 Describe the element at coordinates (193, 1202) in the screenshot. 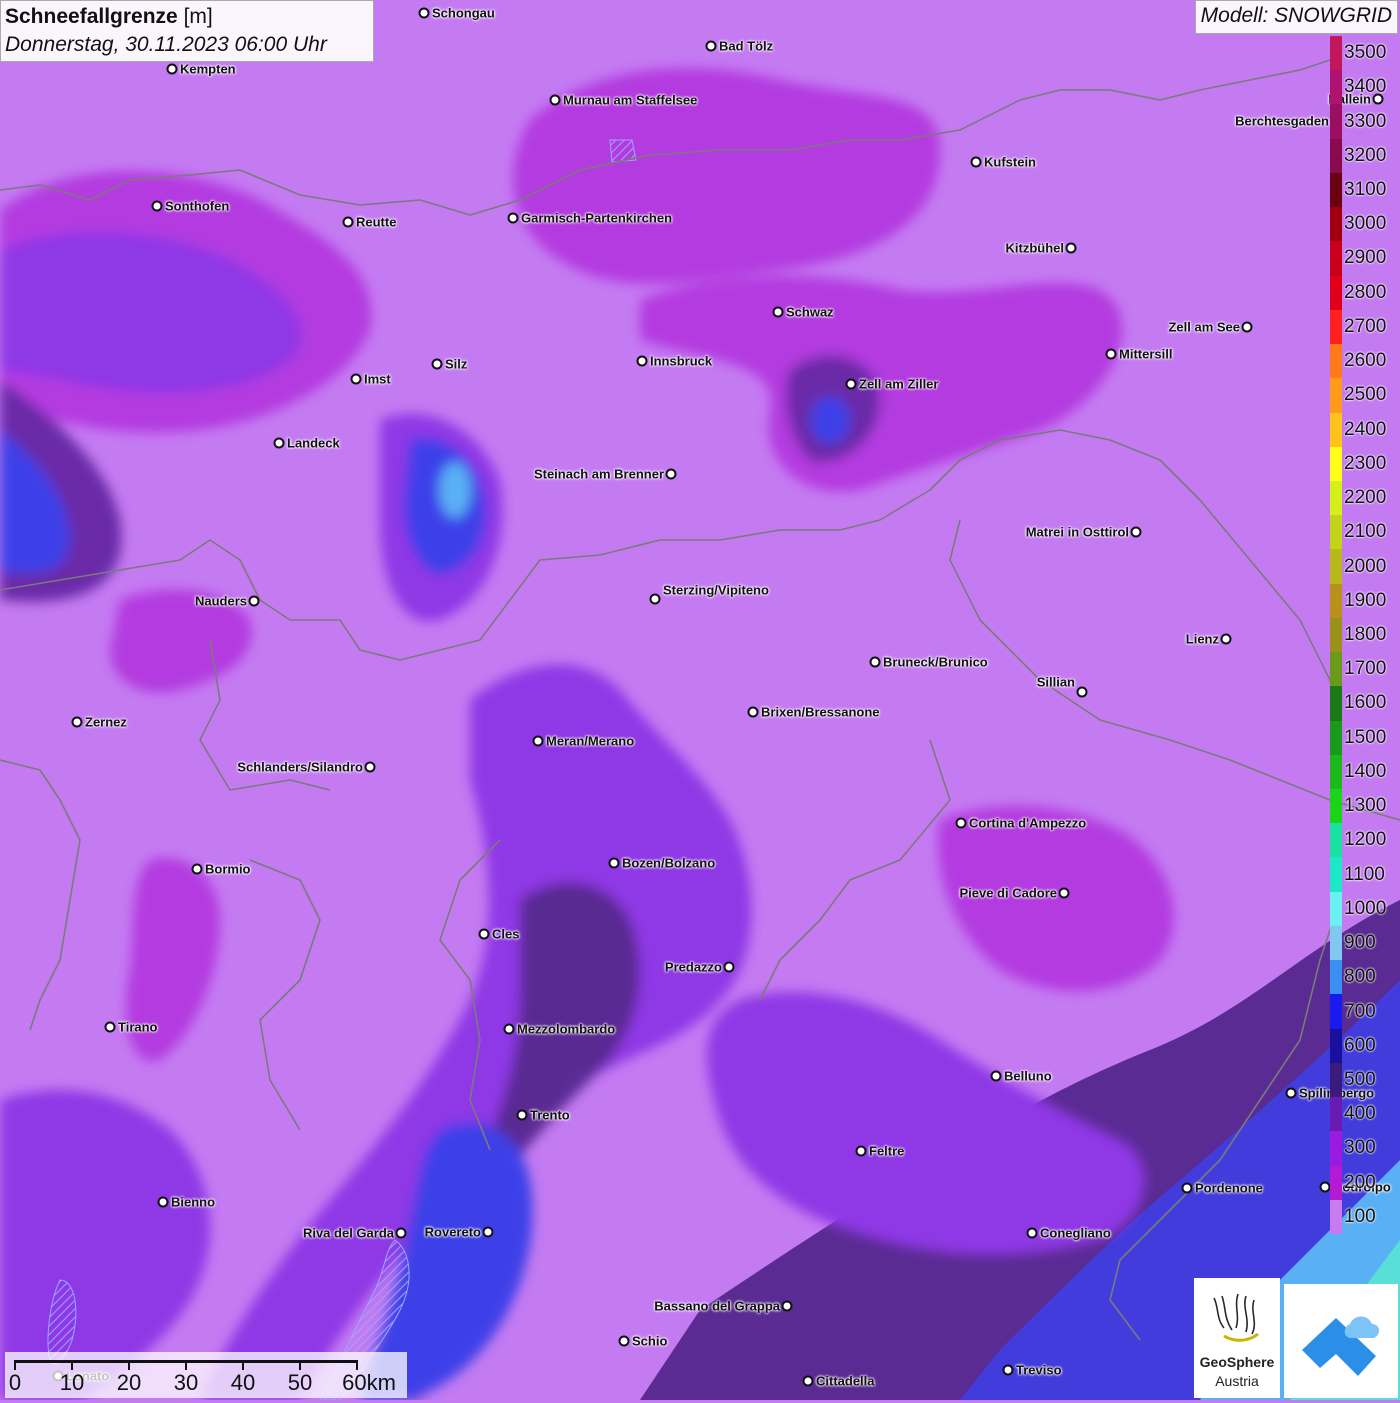

I see `city-label: Bienno` at that location.